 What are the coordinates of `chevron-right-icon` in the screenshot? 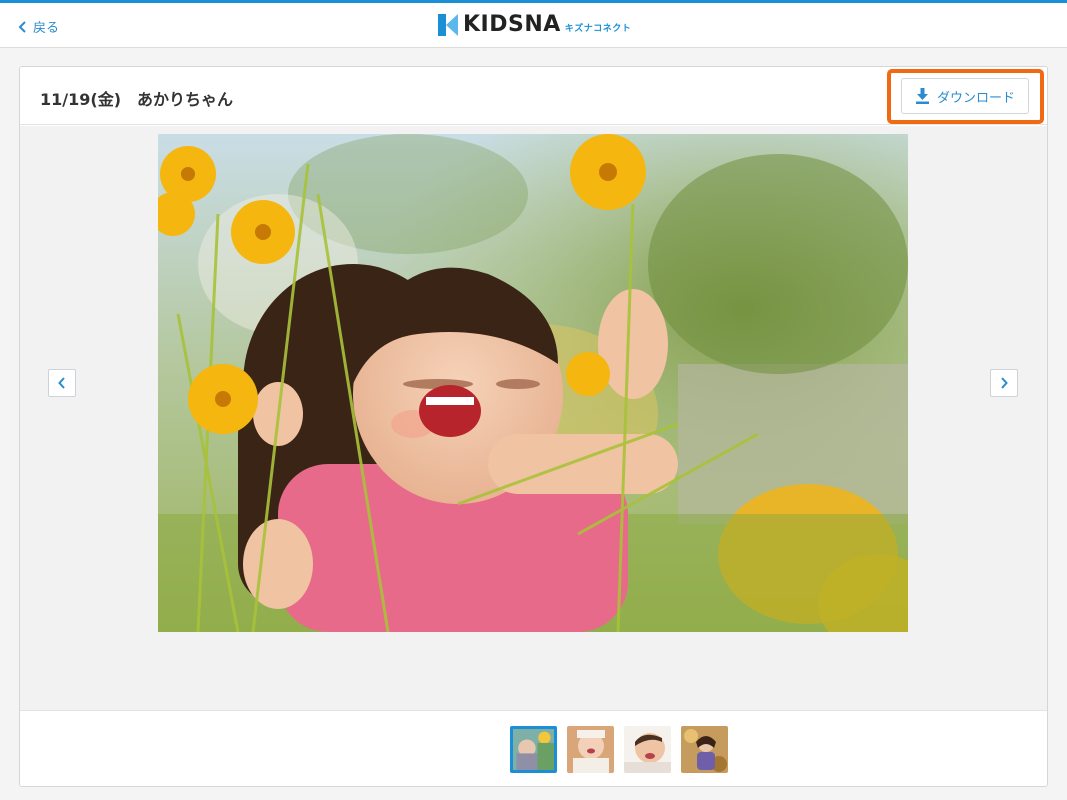 It's located at (1004, 383).